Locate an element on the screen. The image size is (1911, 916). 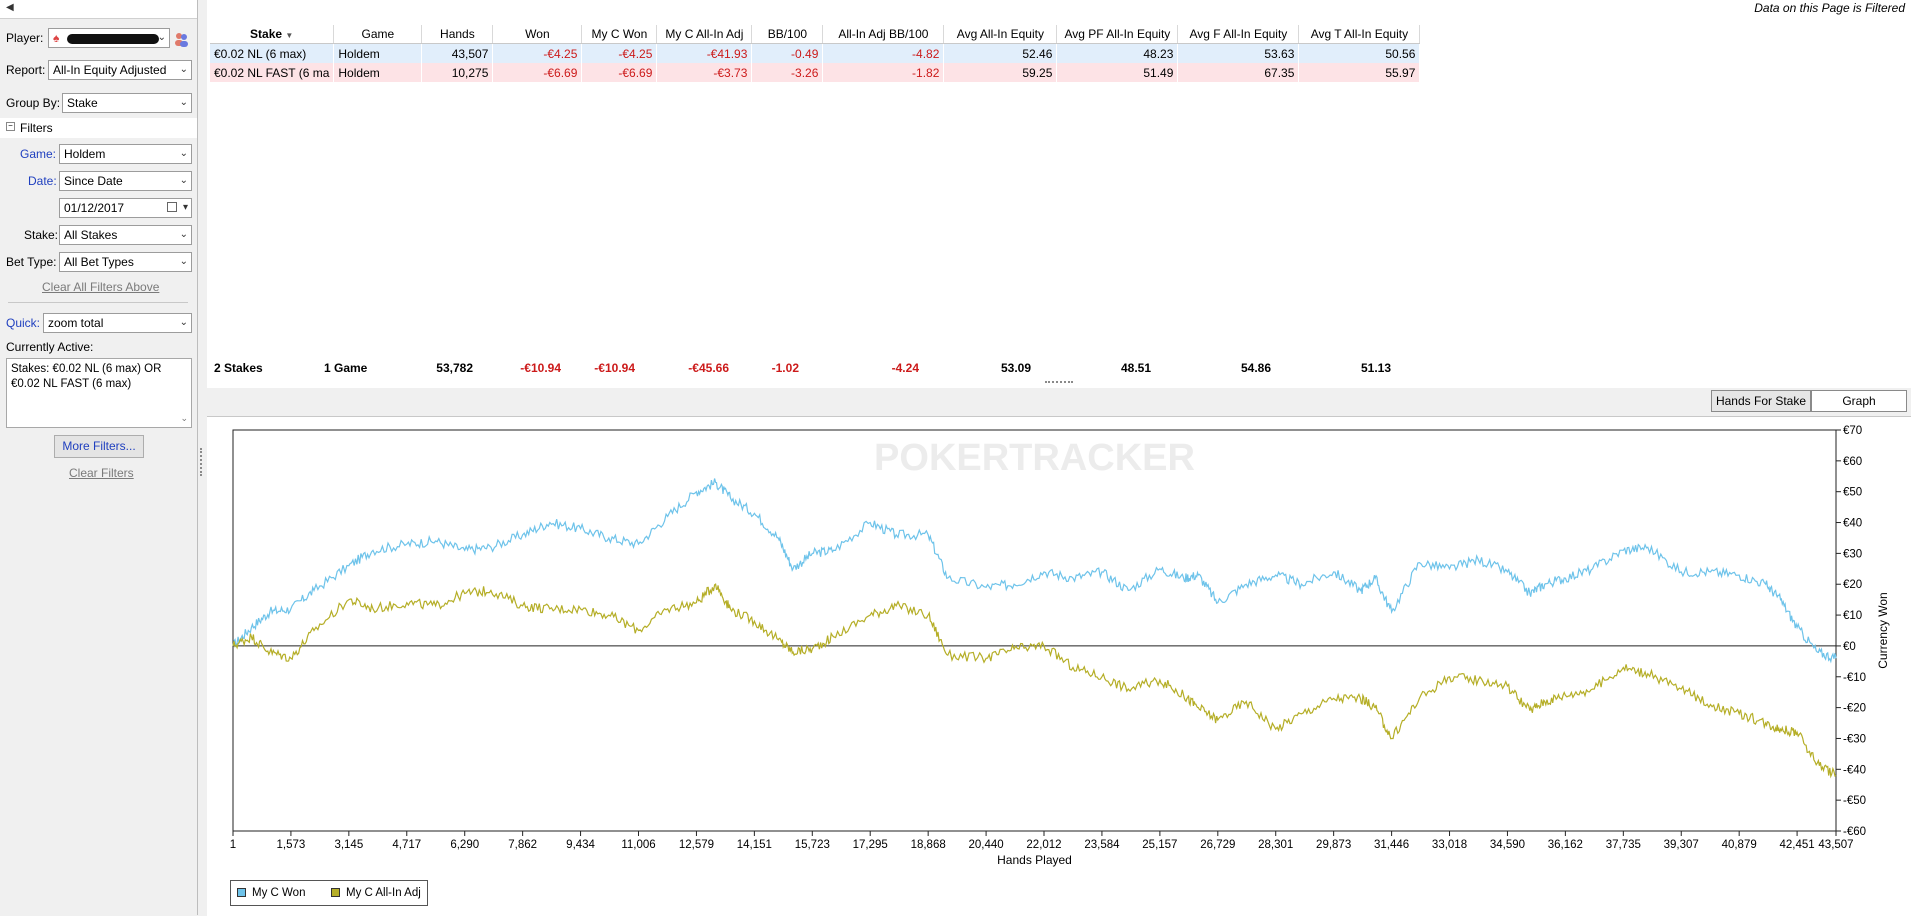
col-header-won: Won is located at coordinates (537, 34).